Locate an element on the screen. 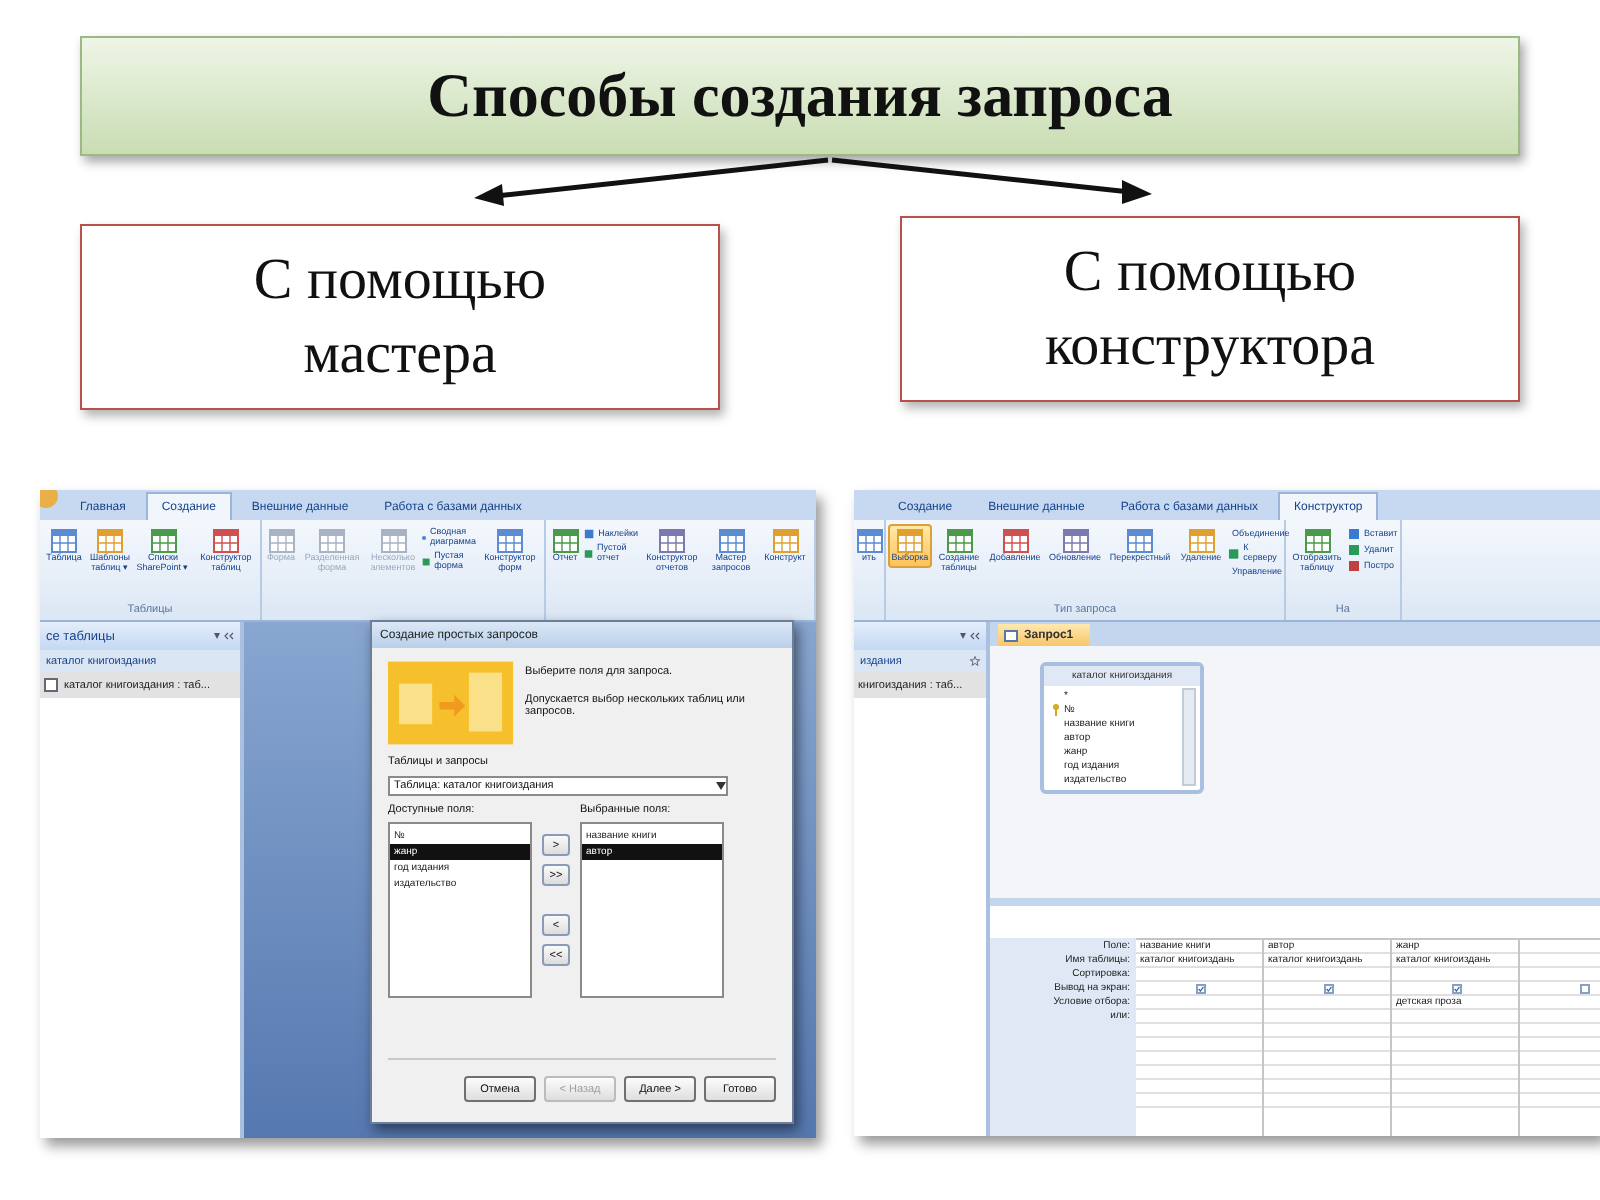 The width and height of the screenshot is (1600, 1200). caret-icon is located at coordinates (721, 786).